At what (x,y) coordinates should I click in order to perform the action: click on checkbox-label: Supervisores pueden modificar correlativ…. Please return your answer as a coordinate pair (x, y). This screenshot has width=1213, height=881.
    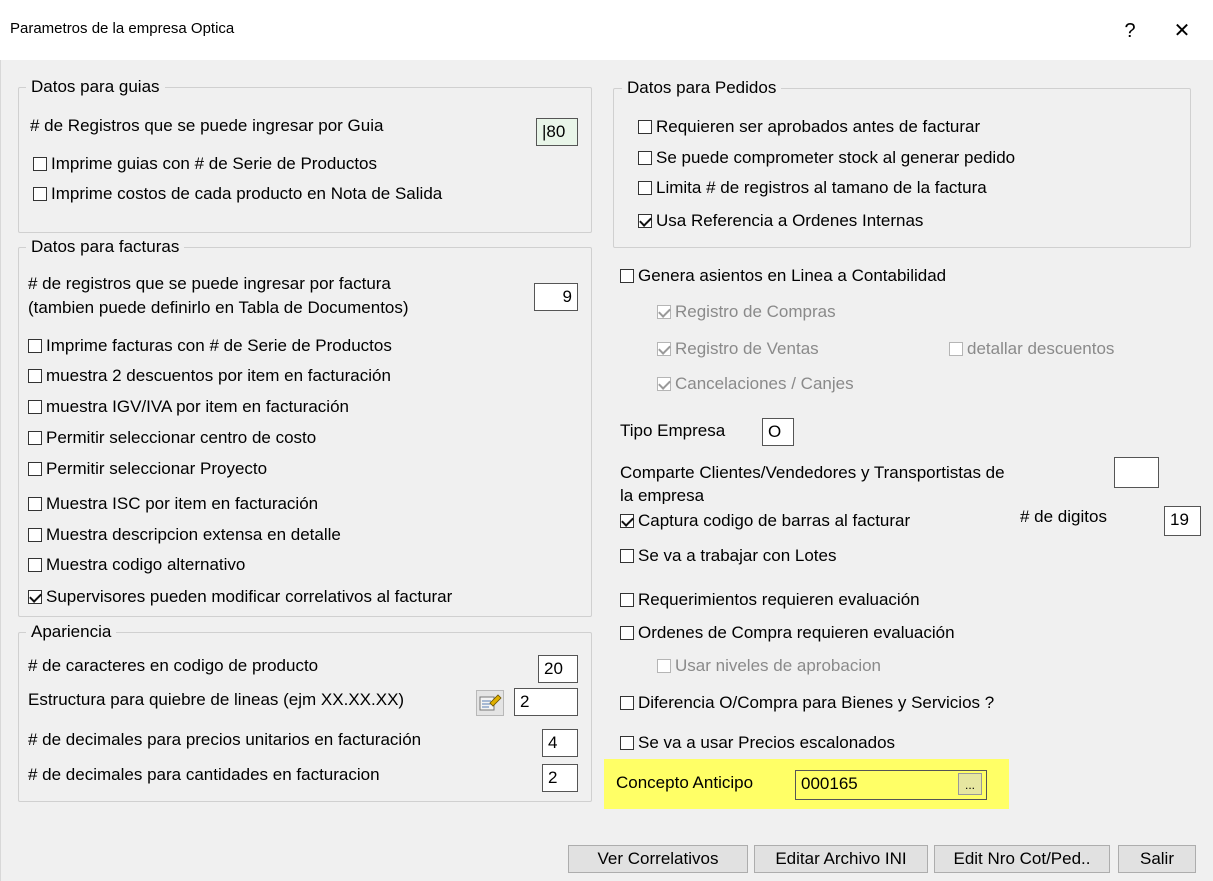
    Looking at the image, I should click on (249, 596).